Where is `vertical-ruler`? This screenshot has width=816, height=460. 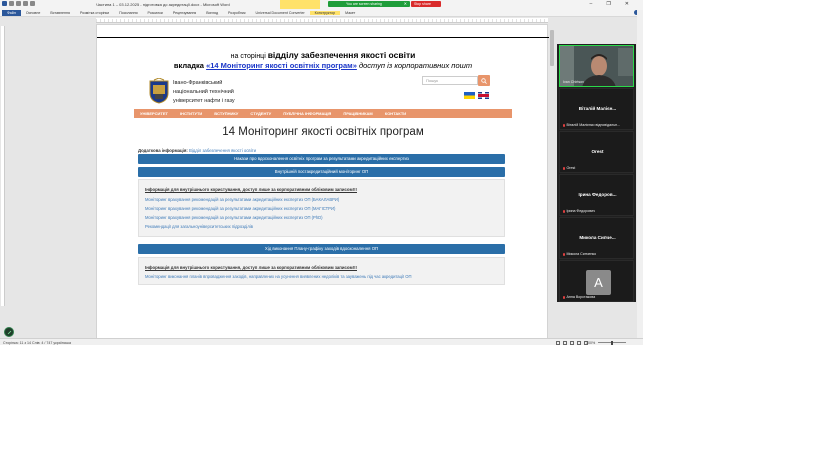 vertical-ruler is located at coordinates (3, 166).